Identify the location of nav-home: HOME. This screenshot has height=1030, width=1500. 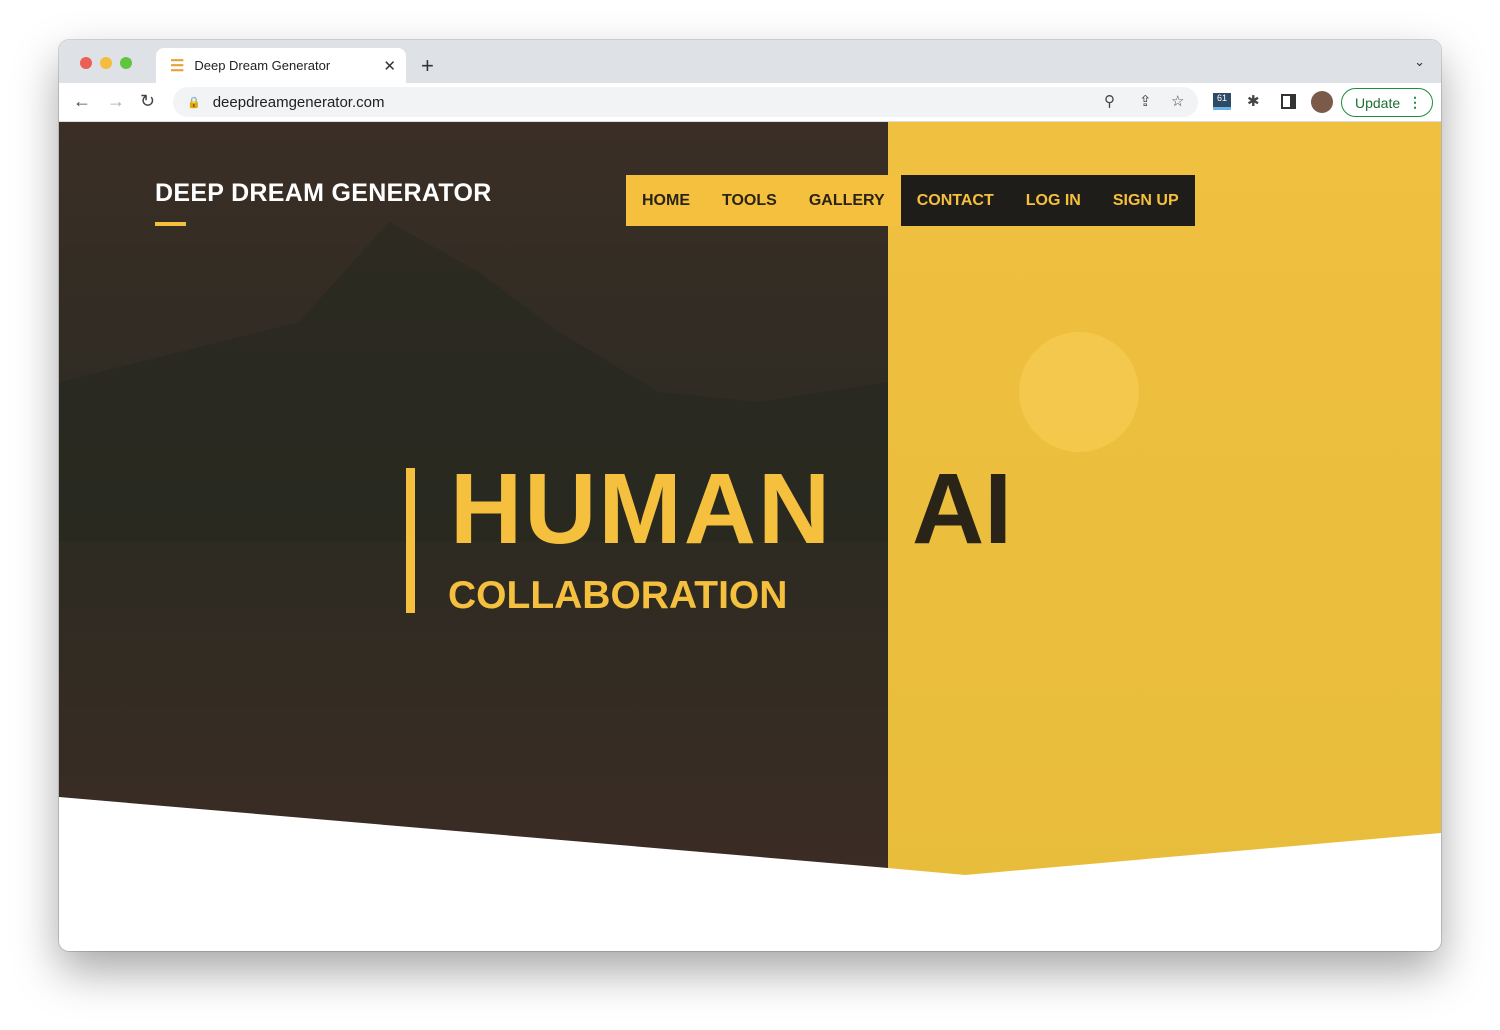
(666, 200).